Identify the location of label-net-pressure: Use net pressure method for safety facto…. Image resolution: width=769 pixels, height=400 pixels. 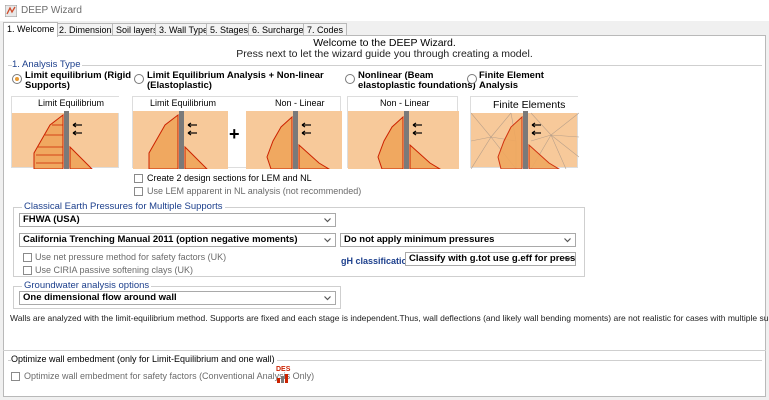
(131, 257).